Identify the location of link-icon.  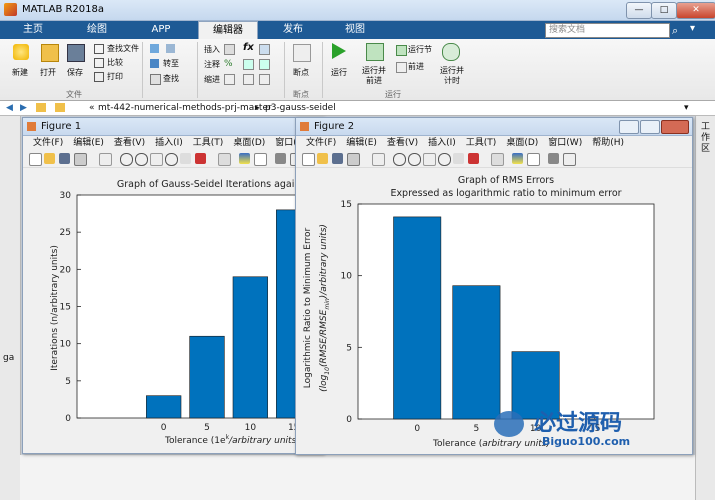
(224, 159).